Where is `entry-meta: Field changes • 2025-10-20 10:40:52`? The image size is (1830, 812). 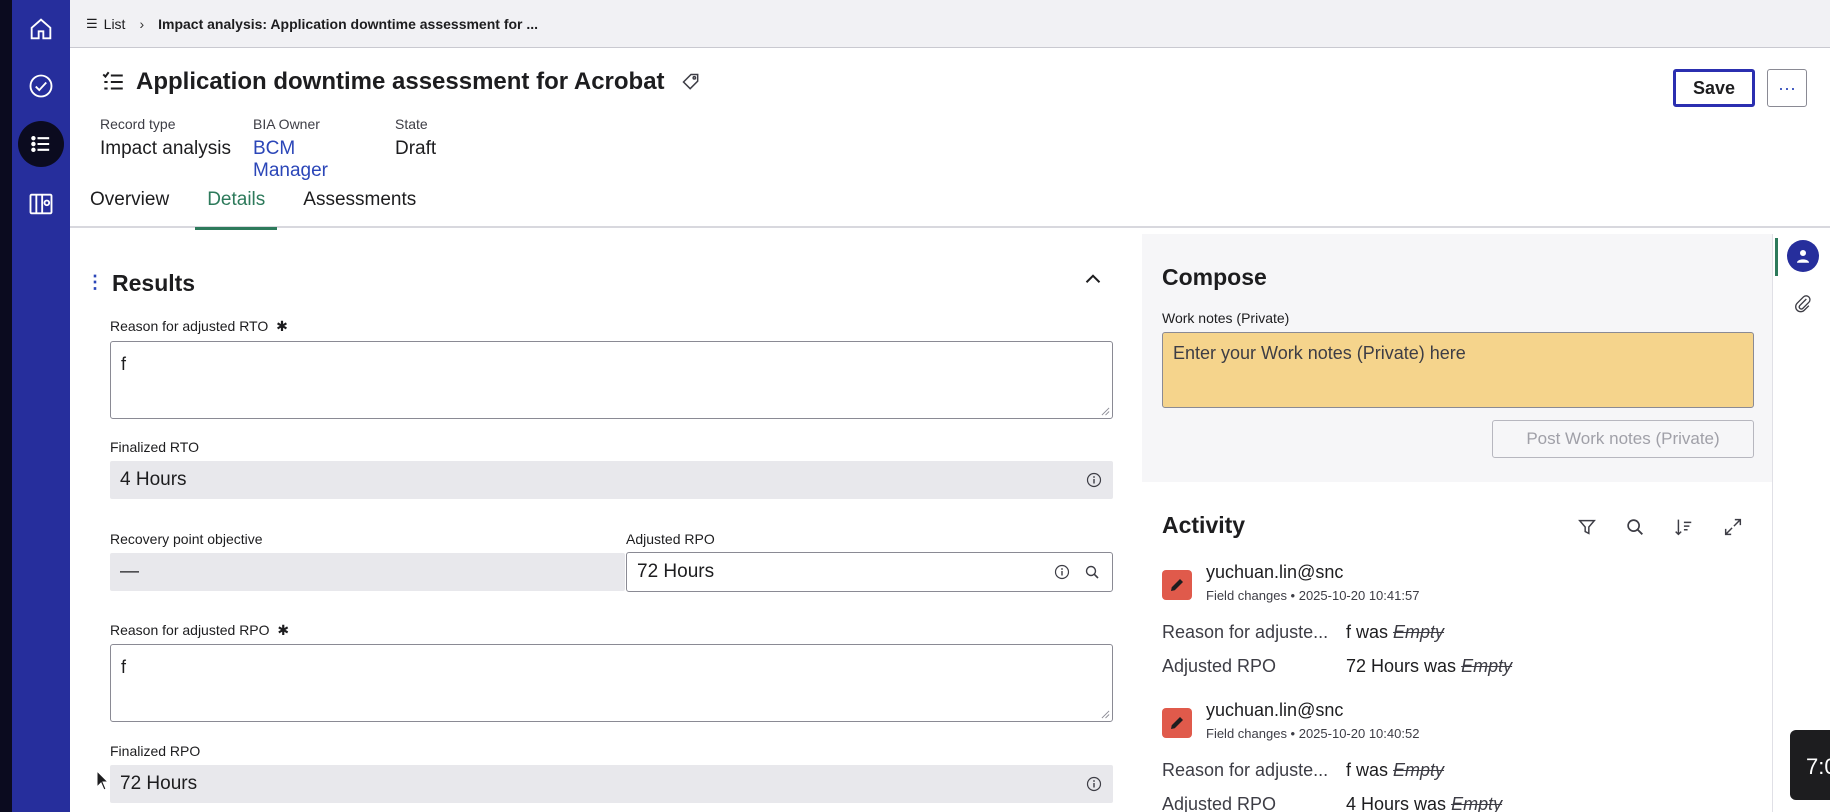
entry-meta: Field changes • 2025-10-20 10:40:52 is located at coordinates (1313, 733).